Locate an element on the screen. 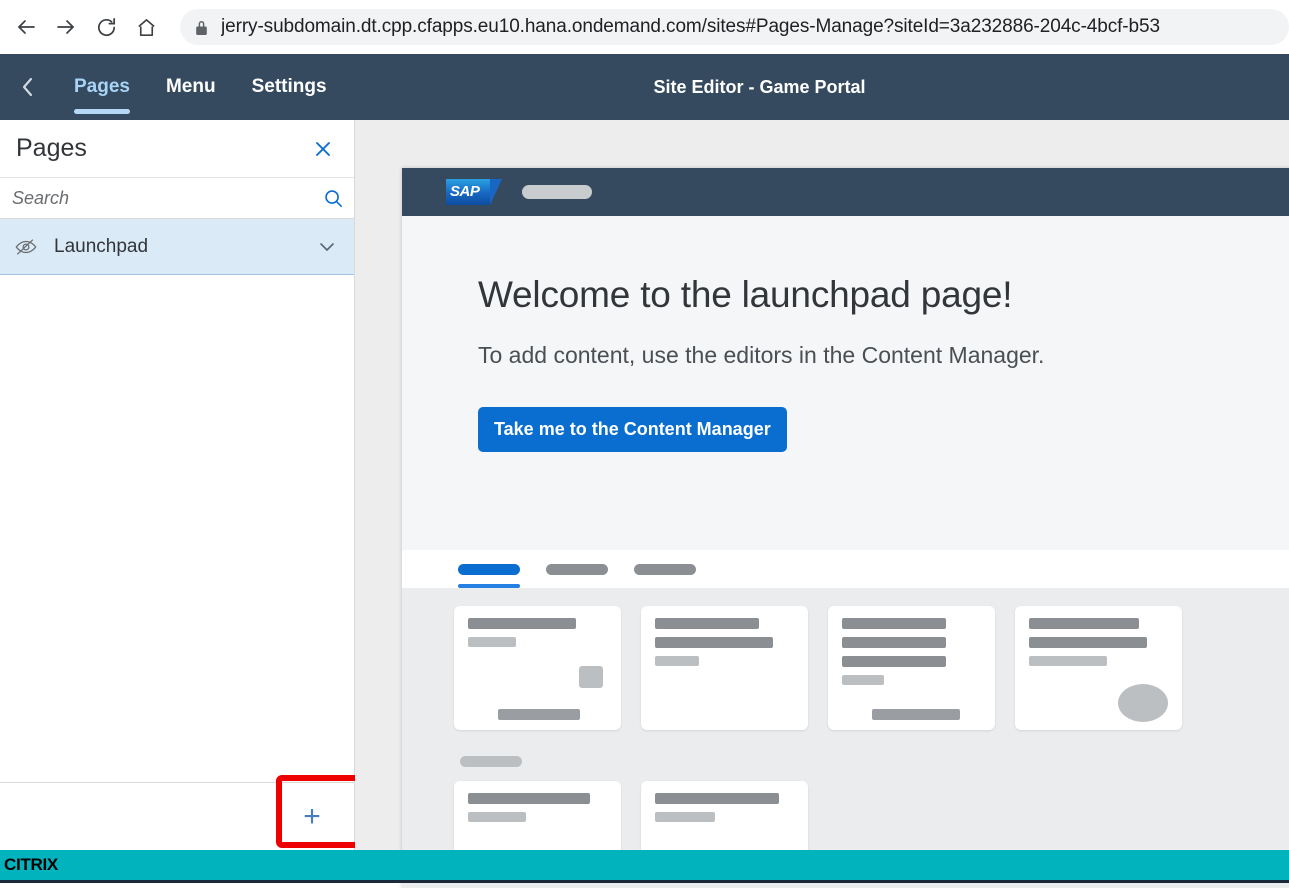 The width and height of the screenshot is (1289, 888). tab-menu: Menu is located at coordinates (191, 87).